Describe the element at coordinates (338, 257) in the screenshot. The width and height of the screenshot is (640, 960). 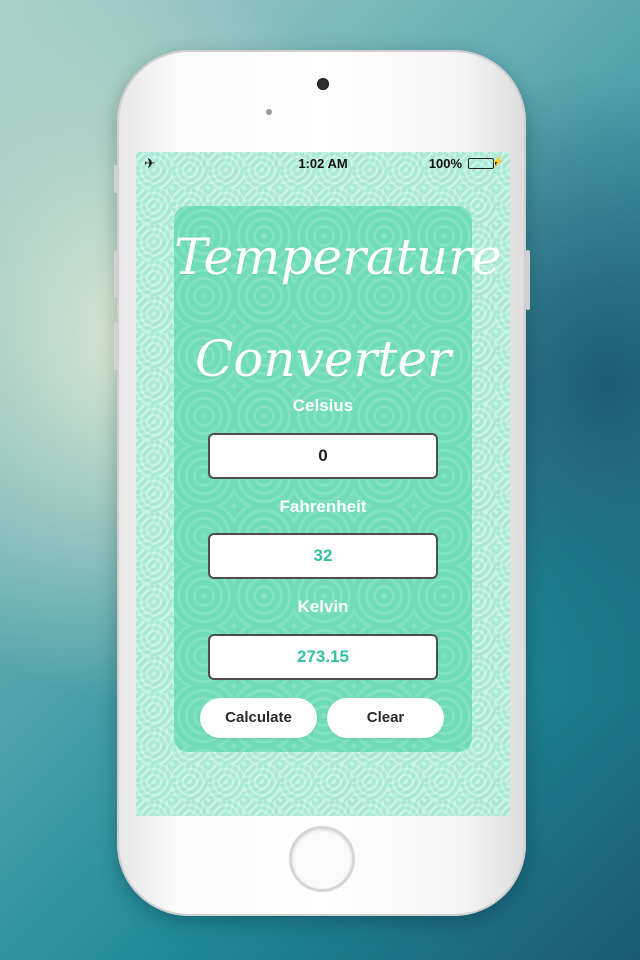
I see `title-line-1: Temperature` at that location.